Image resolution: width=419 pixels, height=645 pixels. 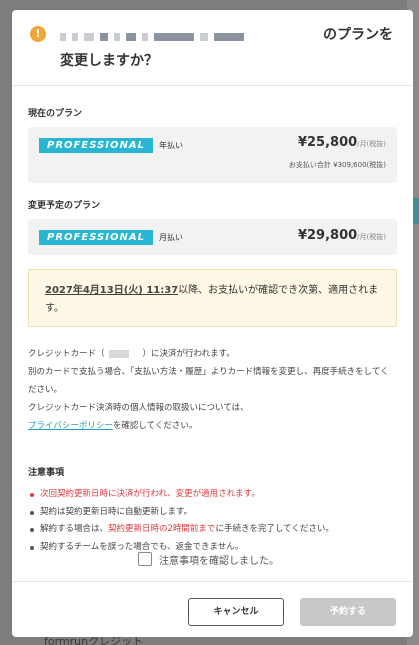 I want to click on confirm-row: 注意事項を確認しました。, so click(x=208, y=559).